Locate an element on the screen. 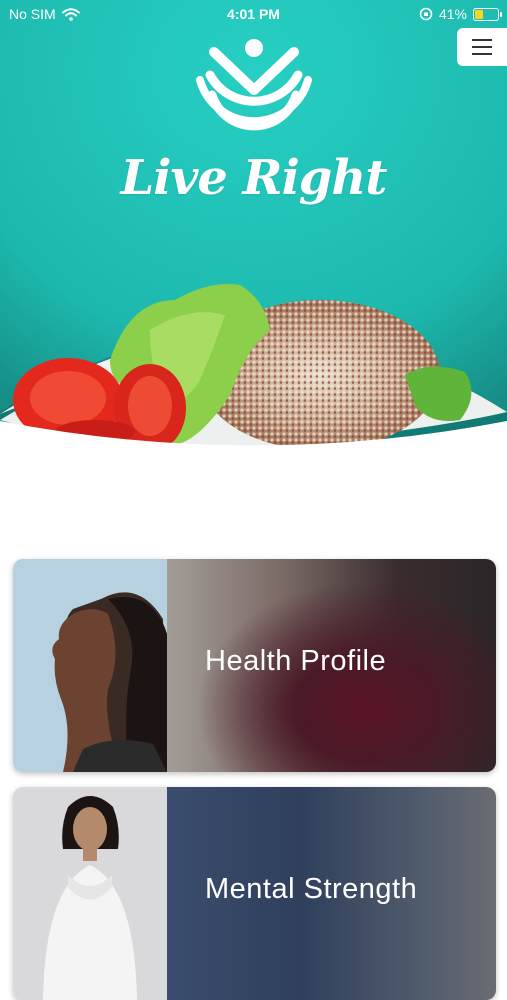  mental-strength-panel: Mental Strength is located at coordinates (331, 893).